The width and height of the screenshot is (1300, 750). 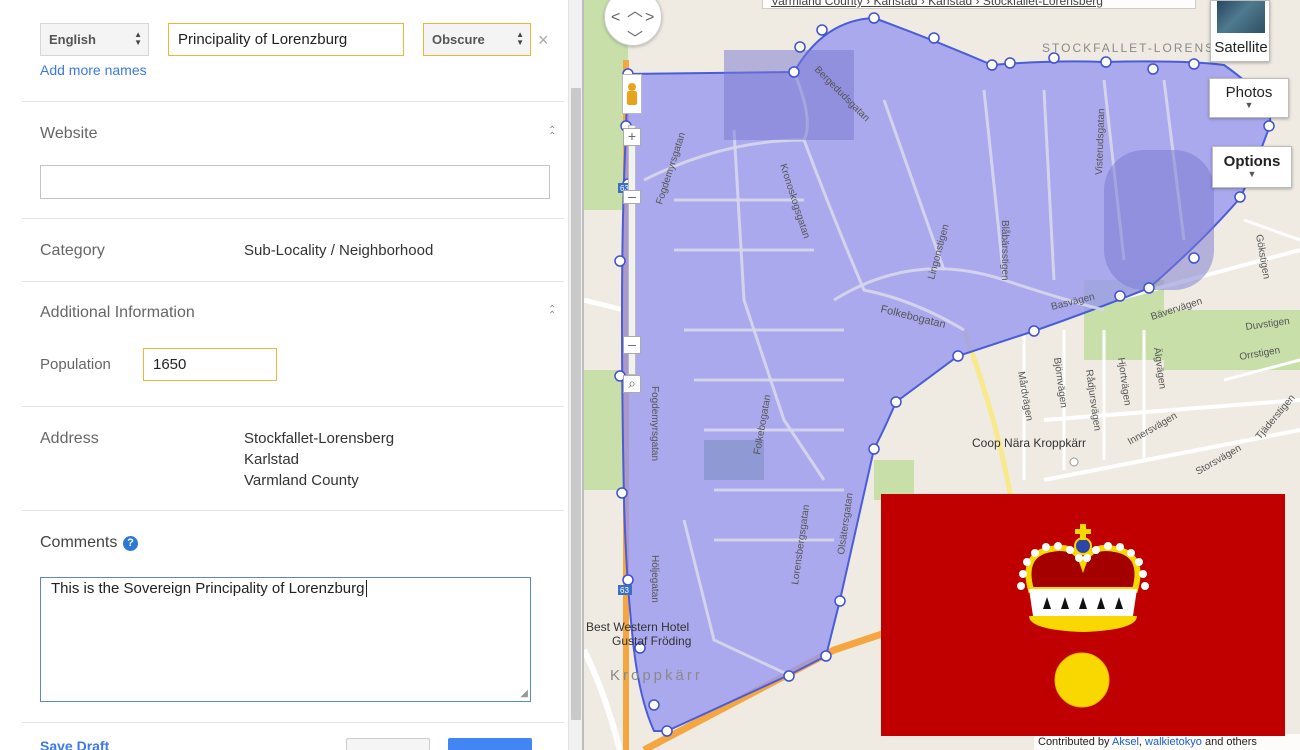 What do you see at coordinates (1249, 92) in the screenshot?
I see `photos-label: Photos` at bounding box center [1249, 92].